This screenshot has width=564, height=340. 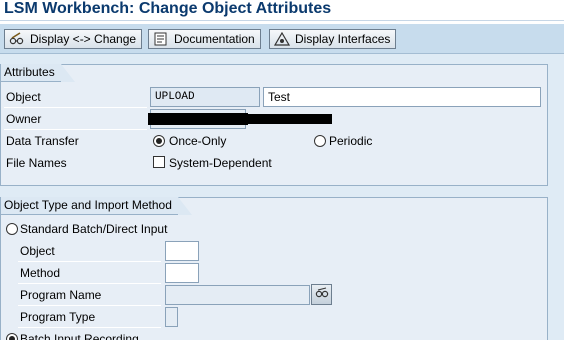 I want to click on document-icon, so click(x=161, y=39).